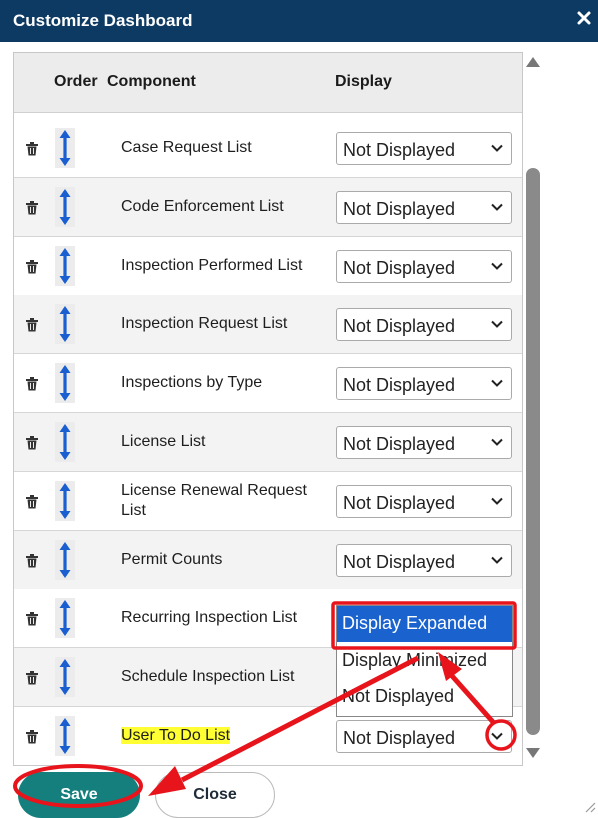 The image size is (598, 818). I want to click on option-display-minimized: Display Minimized, so click(424, 661).